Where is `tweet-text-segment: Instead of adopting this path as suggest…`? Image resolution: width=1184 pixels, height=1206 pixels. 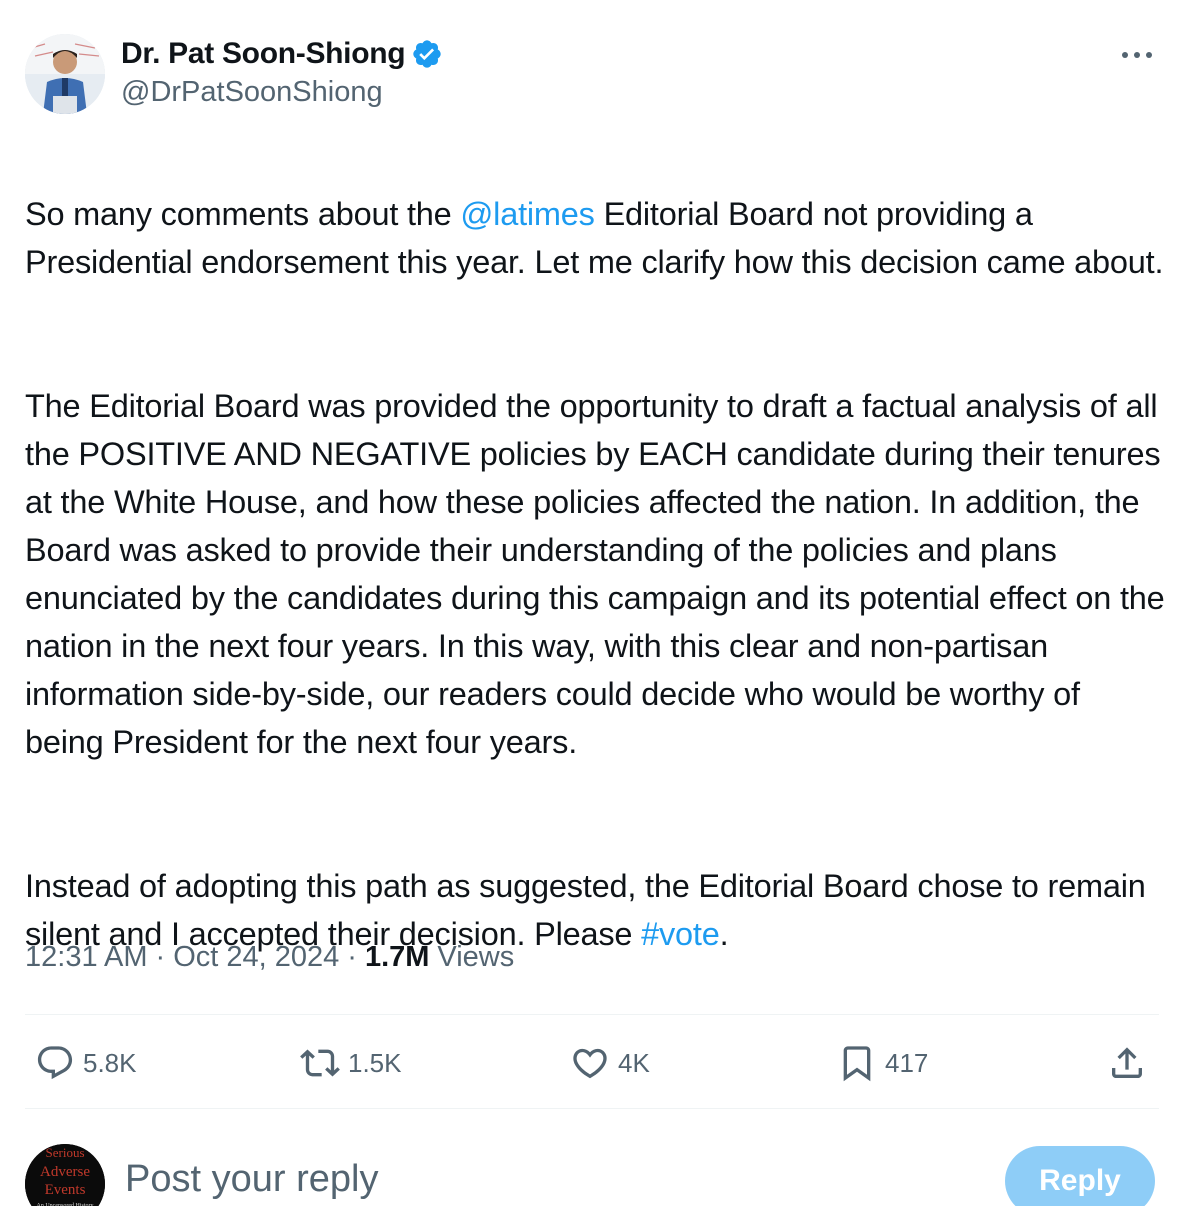
tweet-text-segment: Instead of adopting this path as suggest… is located at coordinates (585, 910).